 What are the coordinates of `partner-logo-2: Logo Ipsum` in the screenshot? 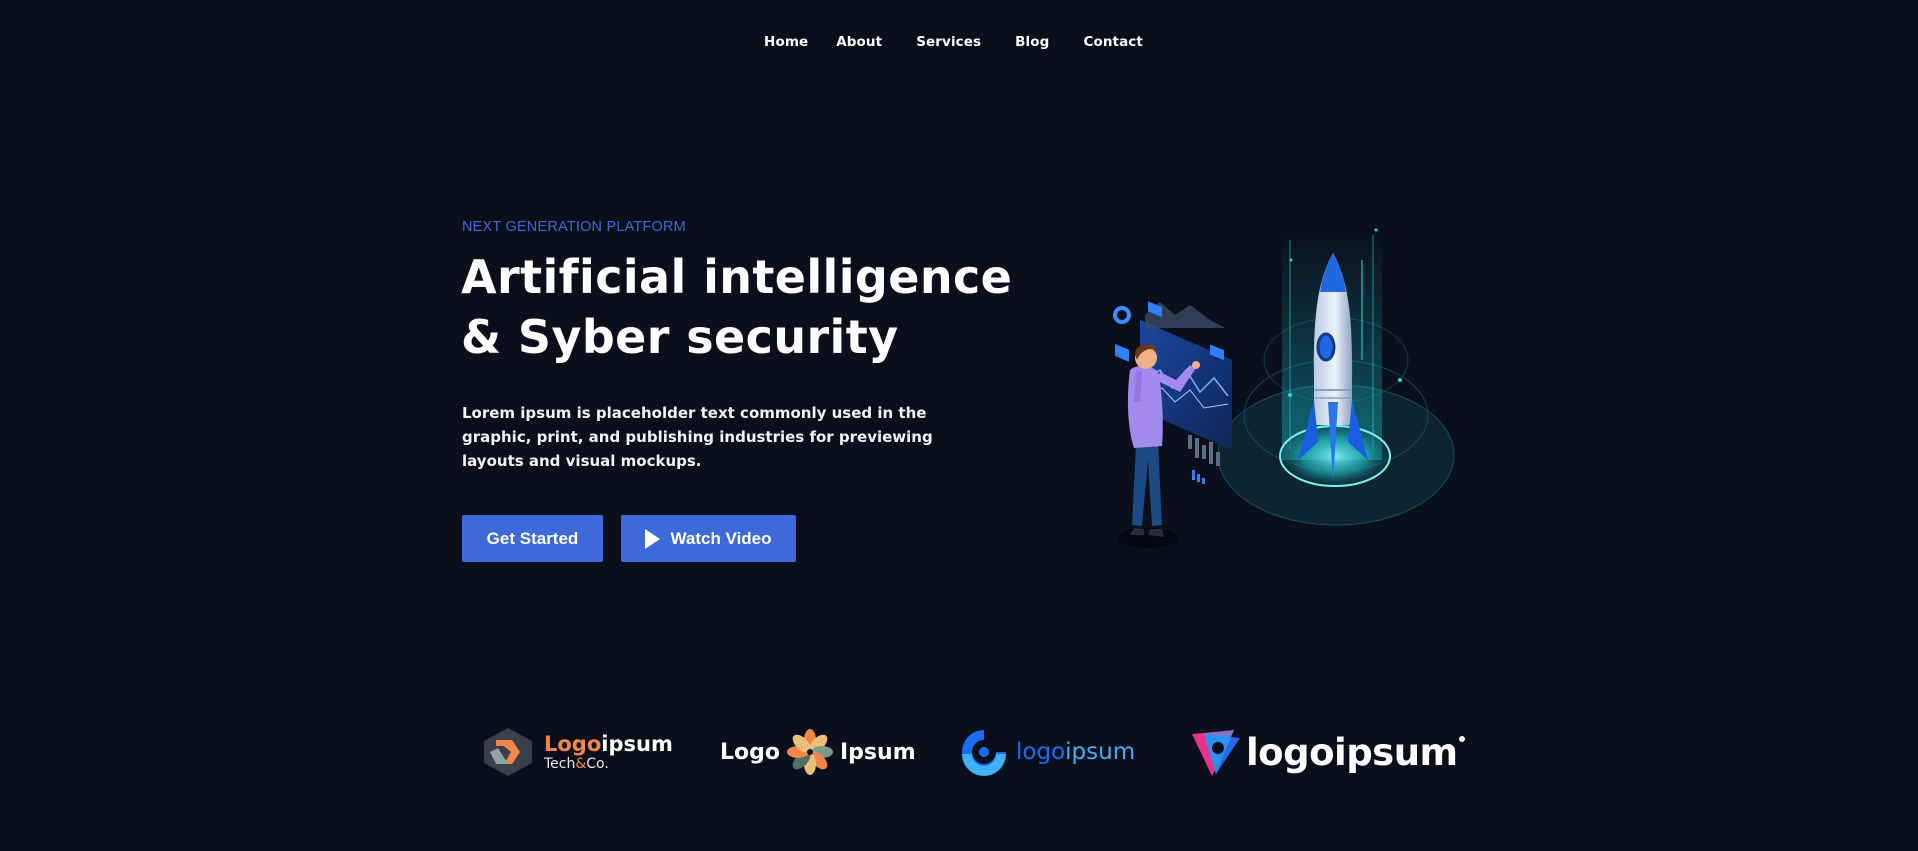 It's located at (818, 752).